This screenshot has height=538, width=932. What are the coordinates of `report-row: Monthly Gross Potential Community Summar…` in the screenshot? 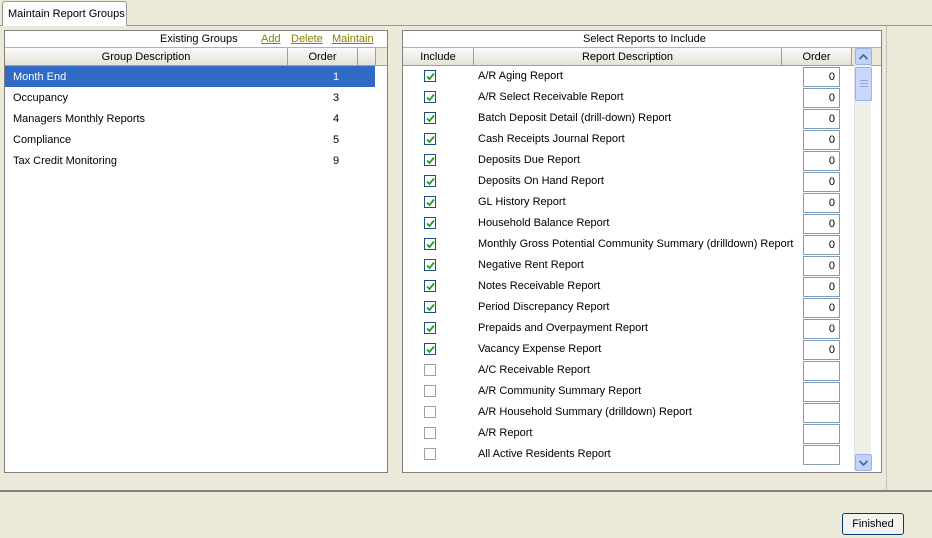 It's located at (642, 244).